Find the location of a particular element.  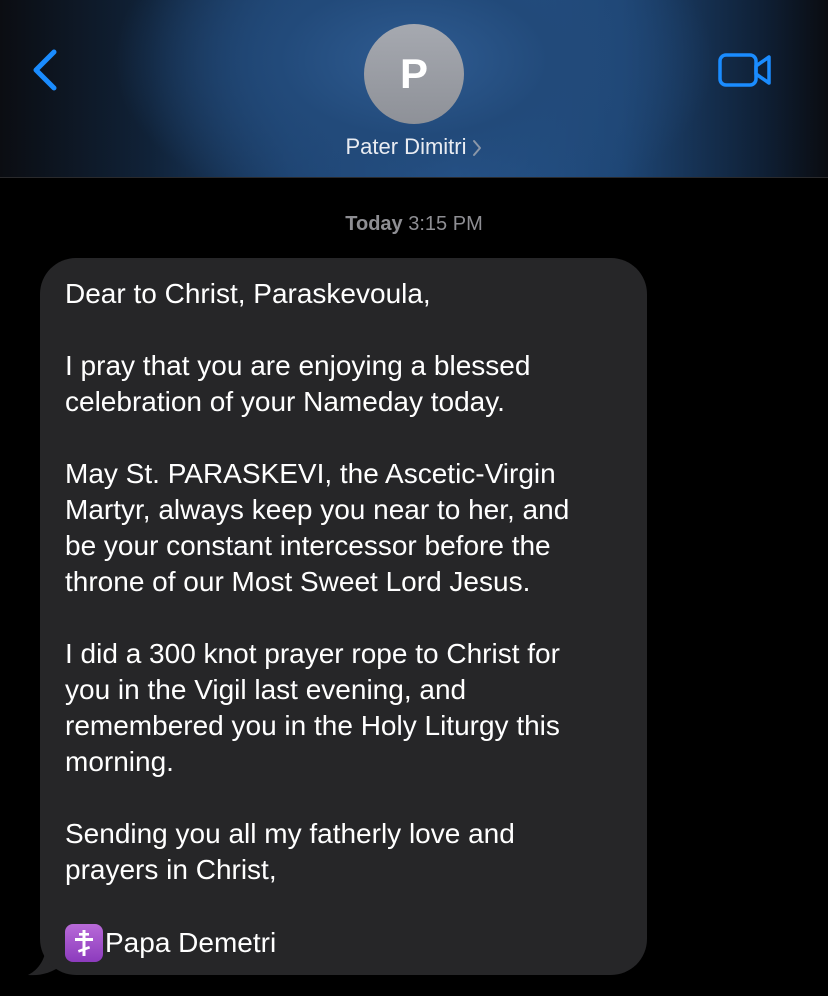

message-line: prayers in Christ, is located at coordinates (171, 869).